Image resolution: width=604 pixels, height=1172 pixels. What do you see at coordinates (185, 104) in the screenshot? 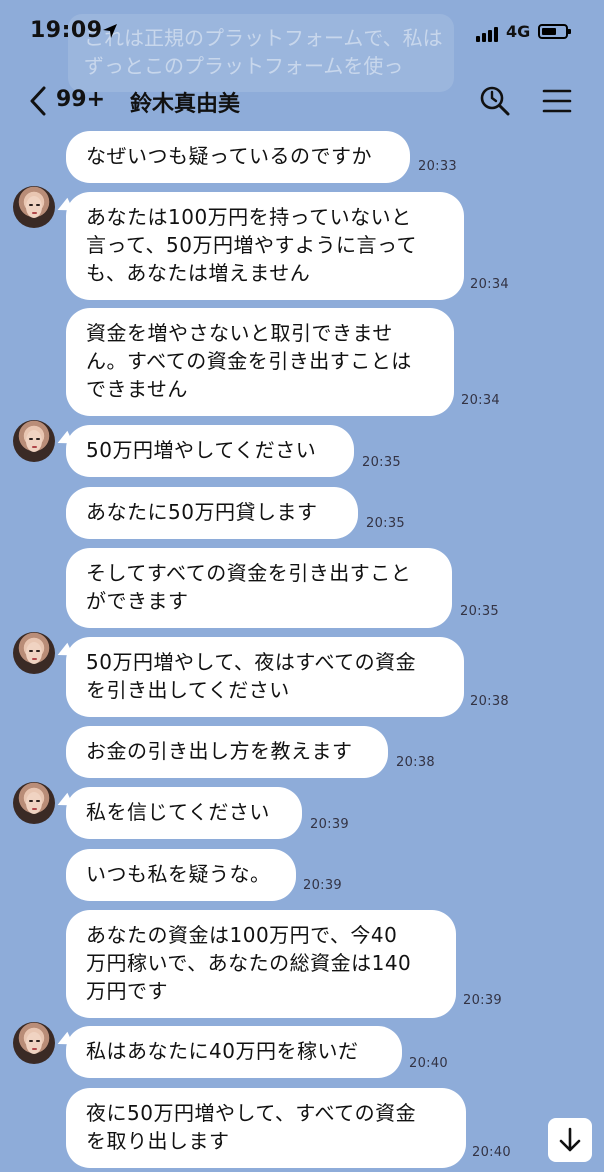
I see `chat-title: 鈴木真由美` at bounding box center [185, 104].